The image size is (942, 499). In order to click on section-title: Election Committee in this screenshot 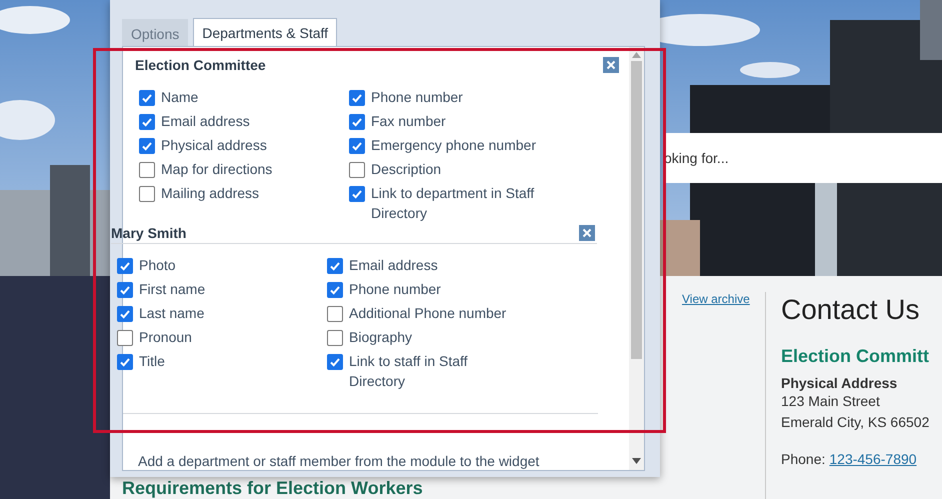, I will do `click(200, 65)`.